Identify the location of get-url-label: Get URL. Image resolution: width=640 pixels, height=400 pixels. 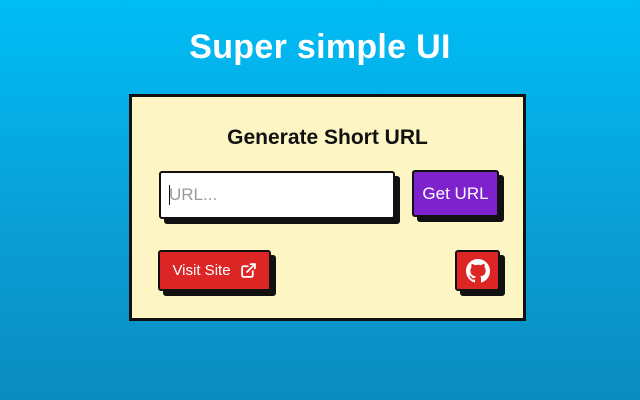
(455, 193).